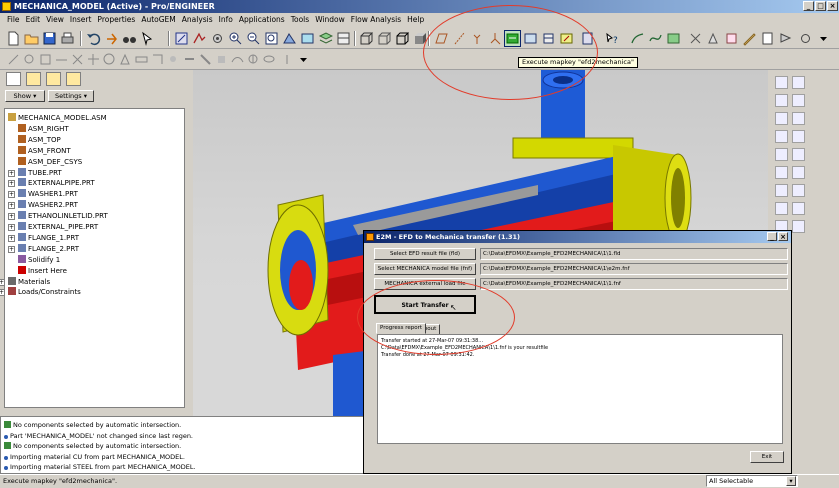  What do you see at coordinates (31, 38) in the screenshot?
I see `open-icon` at bounding box center [31, 38].